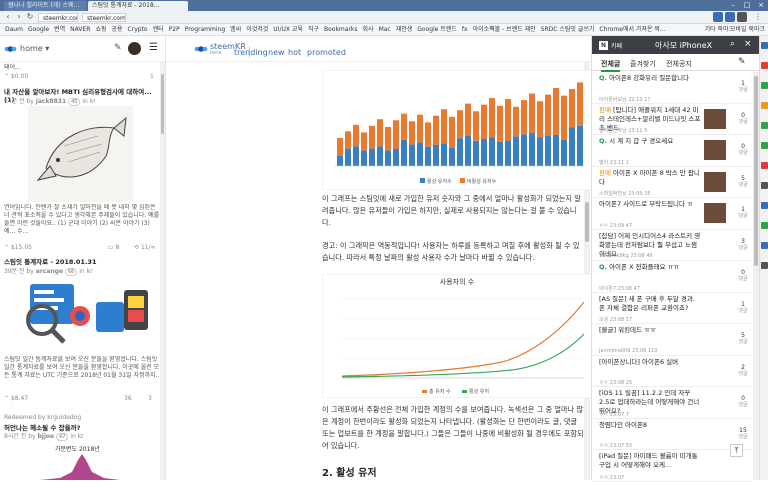 This screenshot has height=482, width=768. What do you see at coordinates (8, 17) in the screenshot?
I see `back-icon: ‹` at bounding box center [8, 17].